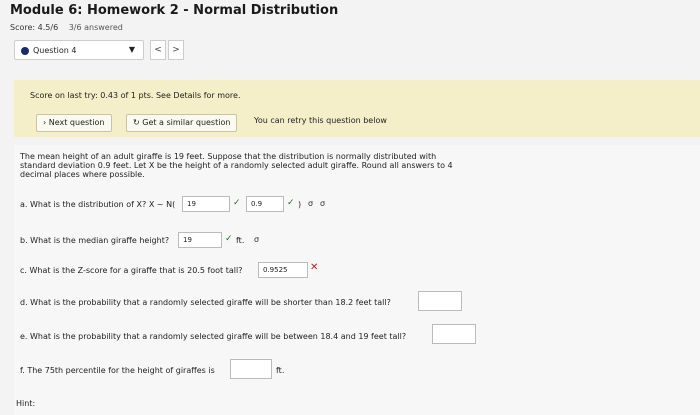  I want to click on previous-question-button: <, so click(158, 50).